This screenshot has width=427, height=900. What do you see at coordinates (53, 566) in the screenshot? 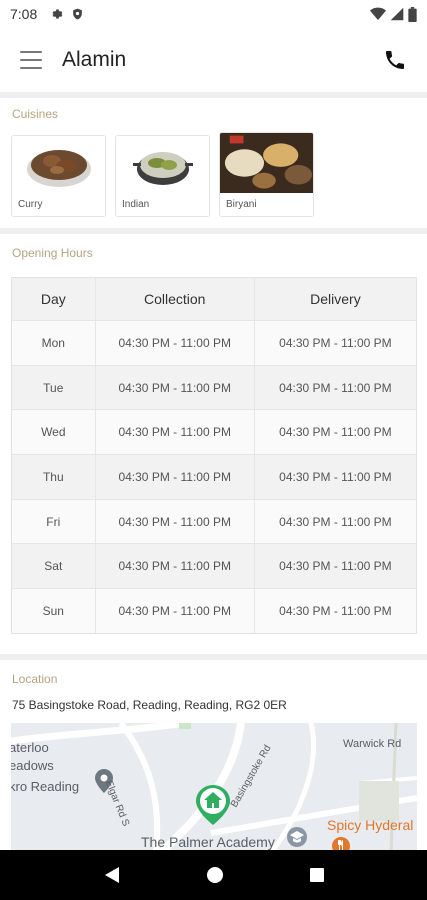
I see `day-cell: Sat` at bounding box center [53, 566].